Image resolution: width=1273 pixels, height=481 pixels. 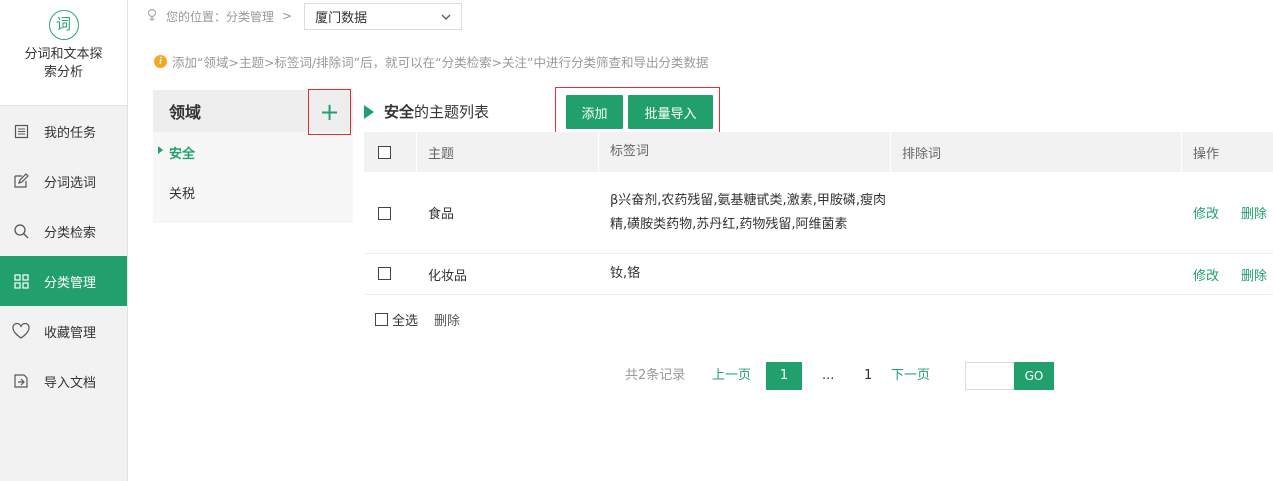 I want to click on total-records: 共2条记录, so click(x=655, y=375).